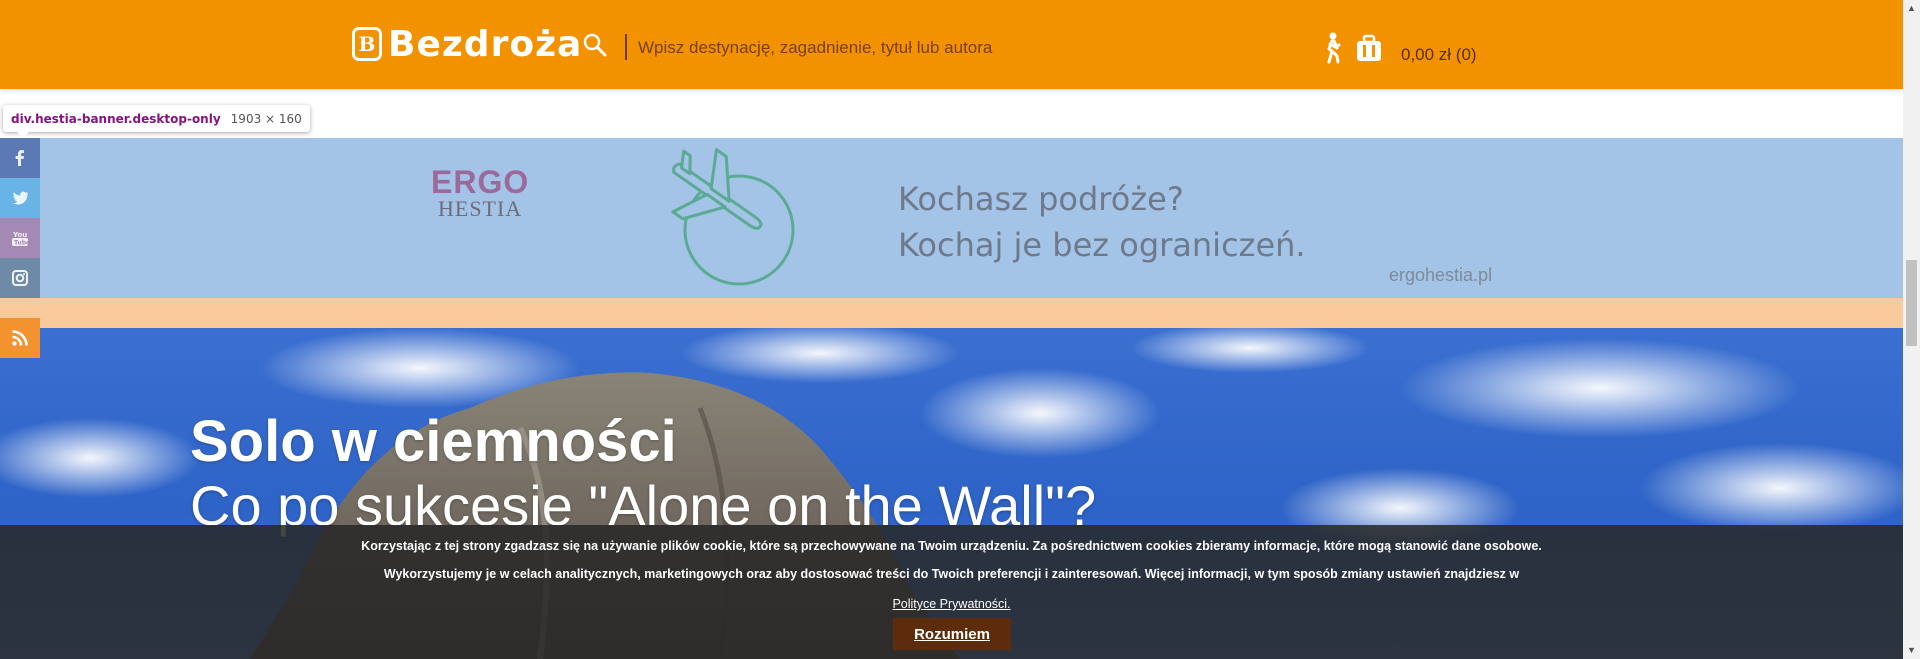 Image resolution: width=1920 pixels, height=659 pixels. I want to click on social-rss-button, so click(20, 338).